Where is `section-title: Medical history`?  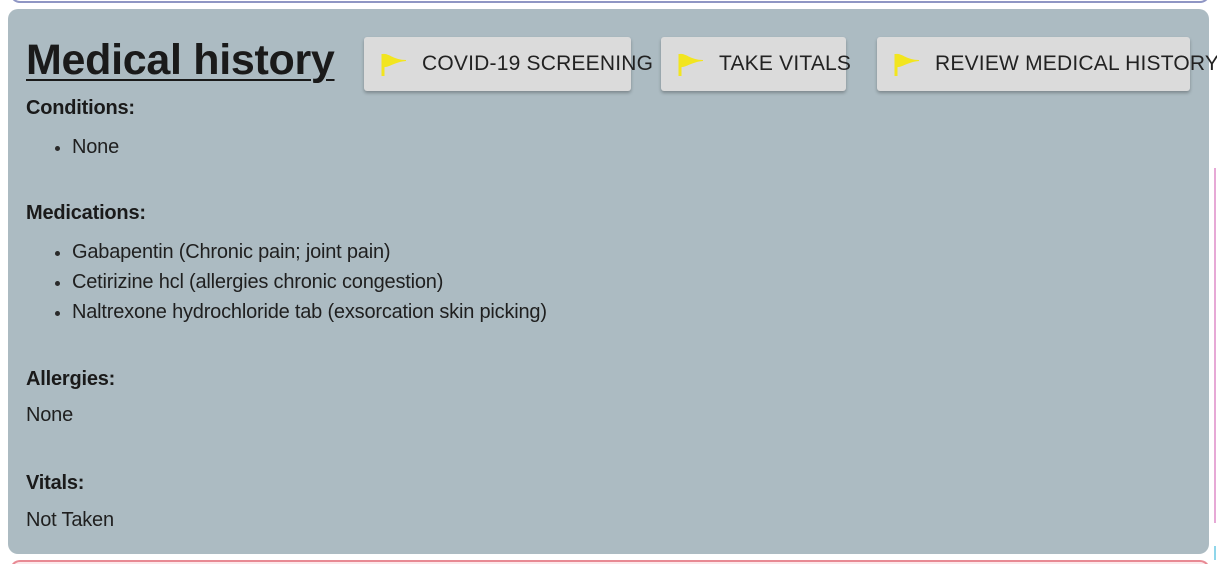
section-title: Medical history is located at coordinates (180, 60).